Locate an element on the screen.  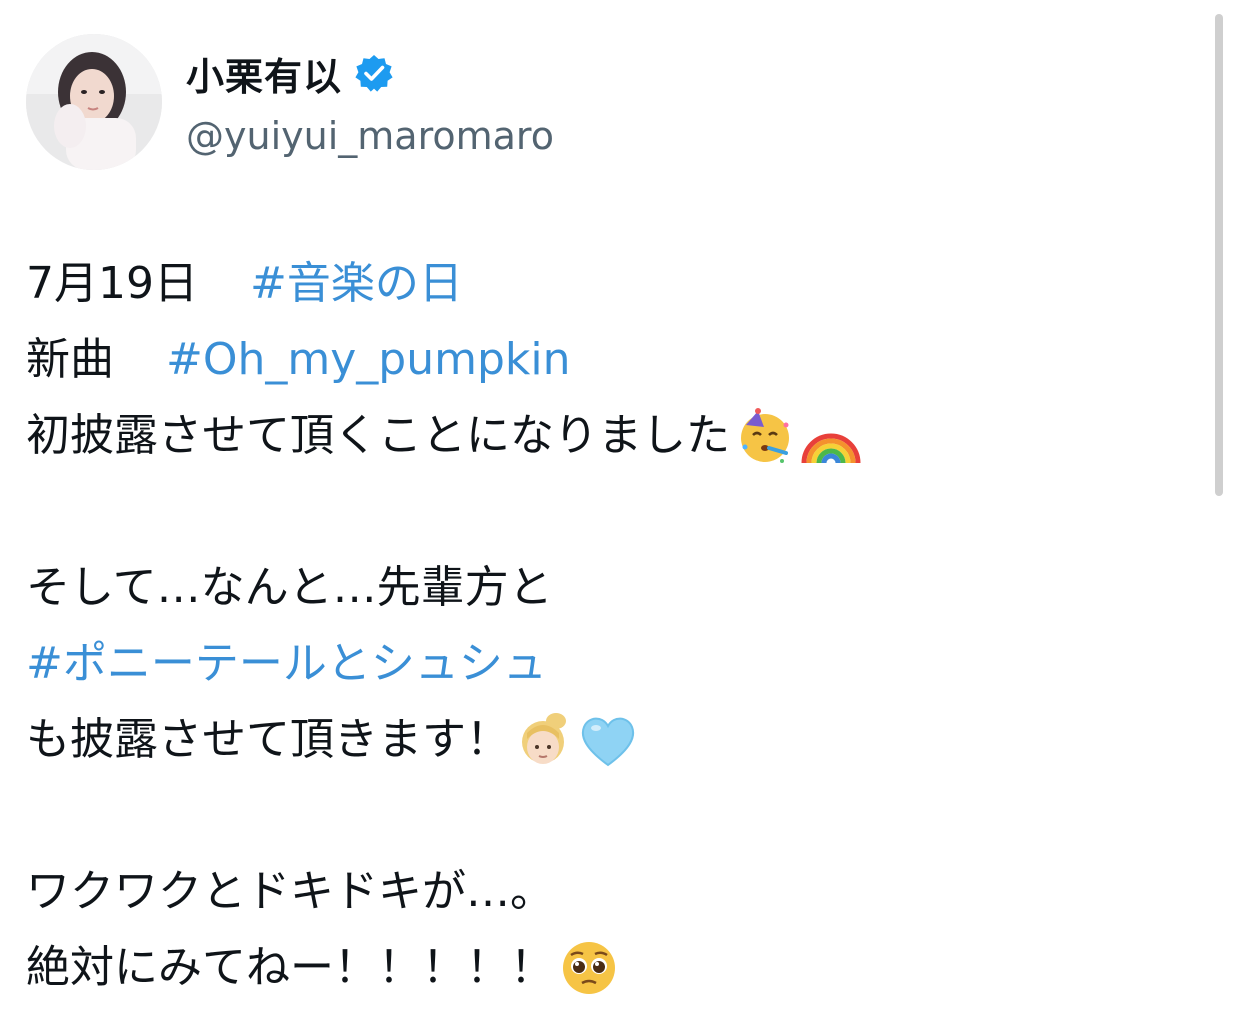
excitement-text: ワクワクとドキドキが…。 is located at coordinates (290, 891).